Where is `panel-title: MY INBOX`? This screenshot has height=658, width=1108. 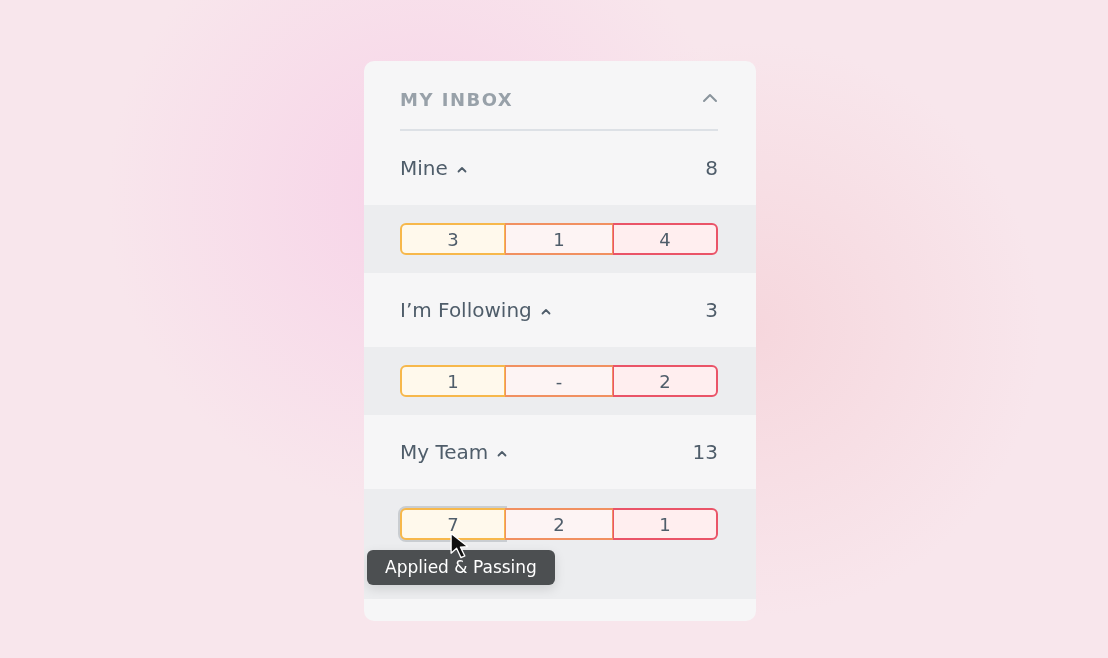
panel-title: MY INBOX is located at coordinates (457, 98).